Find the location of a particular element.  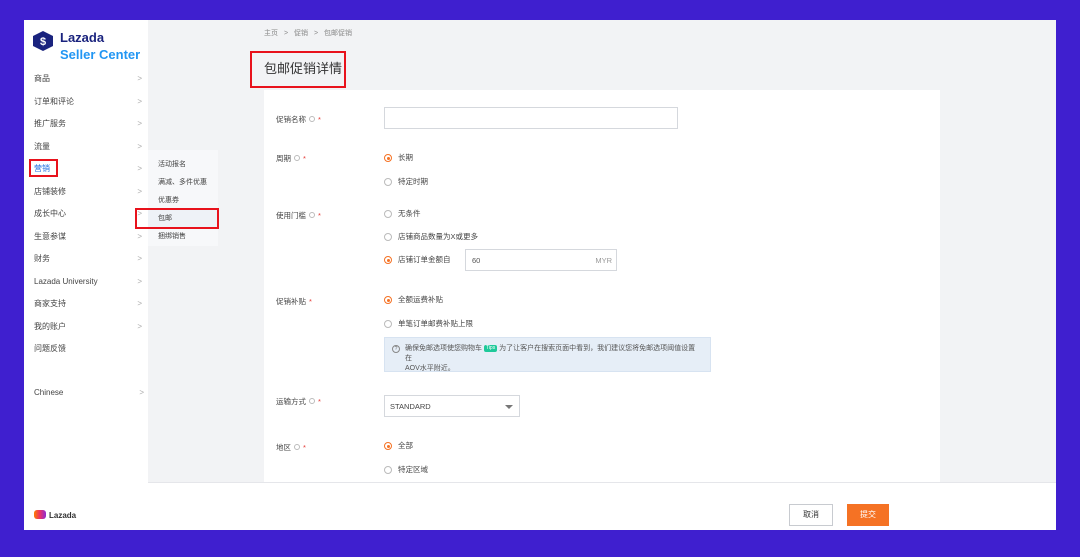

region-option-all: 全部 is located at coordinates (398, 446).